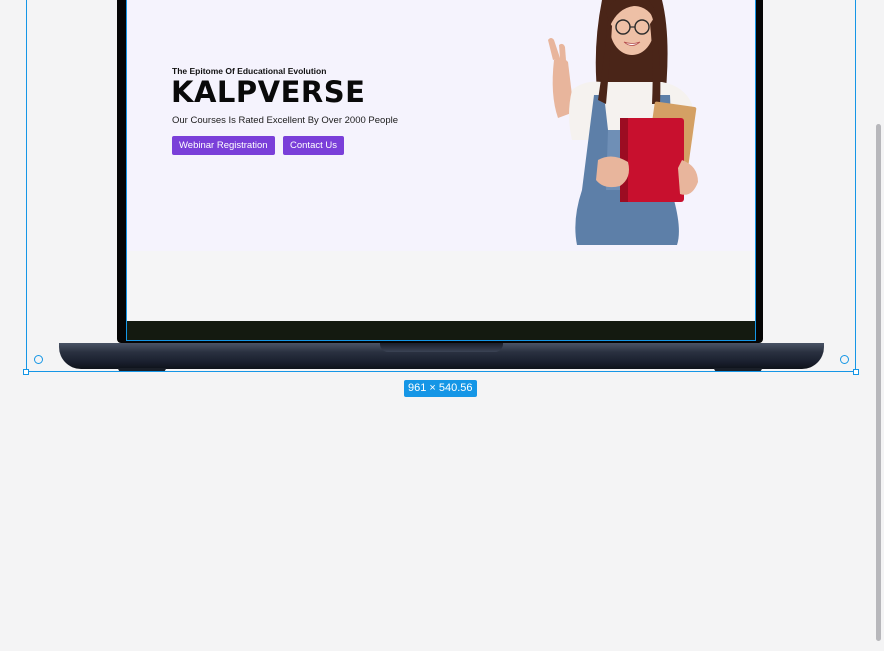 This screenshot has width=884, height=651. I want to click on resize-handle-bottom-right, so click(856, 372).